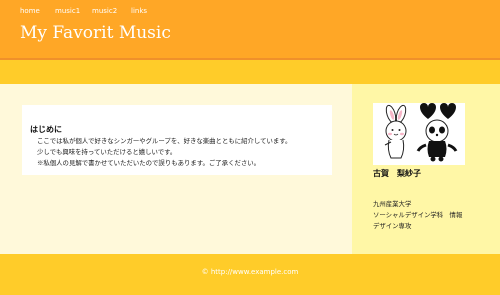 Image resolution: width=500 pixels, height=295 pixels. What do you see at coordinates (139, 11) in the screenshot?
I see `nav-links: links` at bounding box center [139, 11].